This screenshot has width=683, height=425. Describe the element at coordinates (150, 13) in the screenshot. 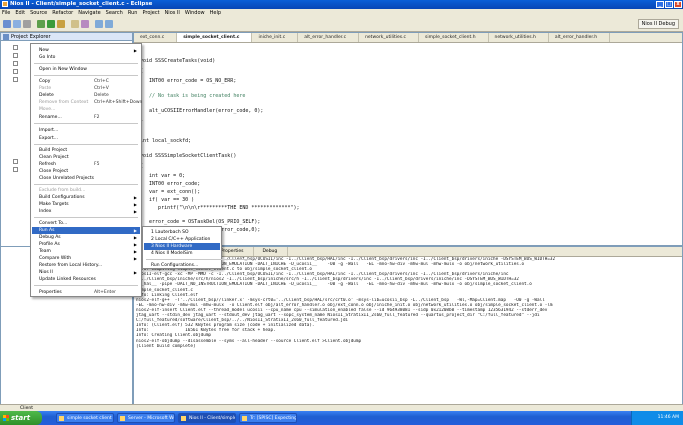

I see `menu-project: Project` at that location.